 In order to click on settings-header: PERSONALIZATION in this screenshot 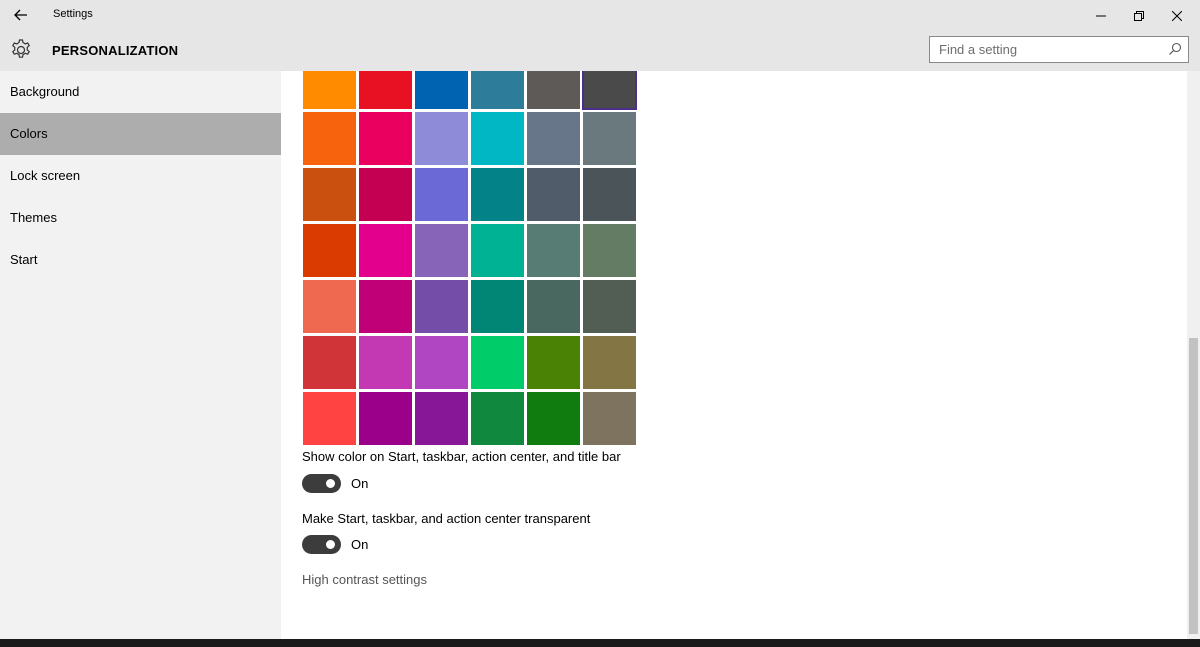, I will do `click(600, 51)`.